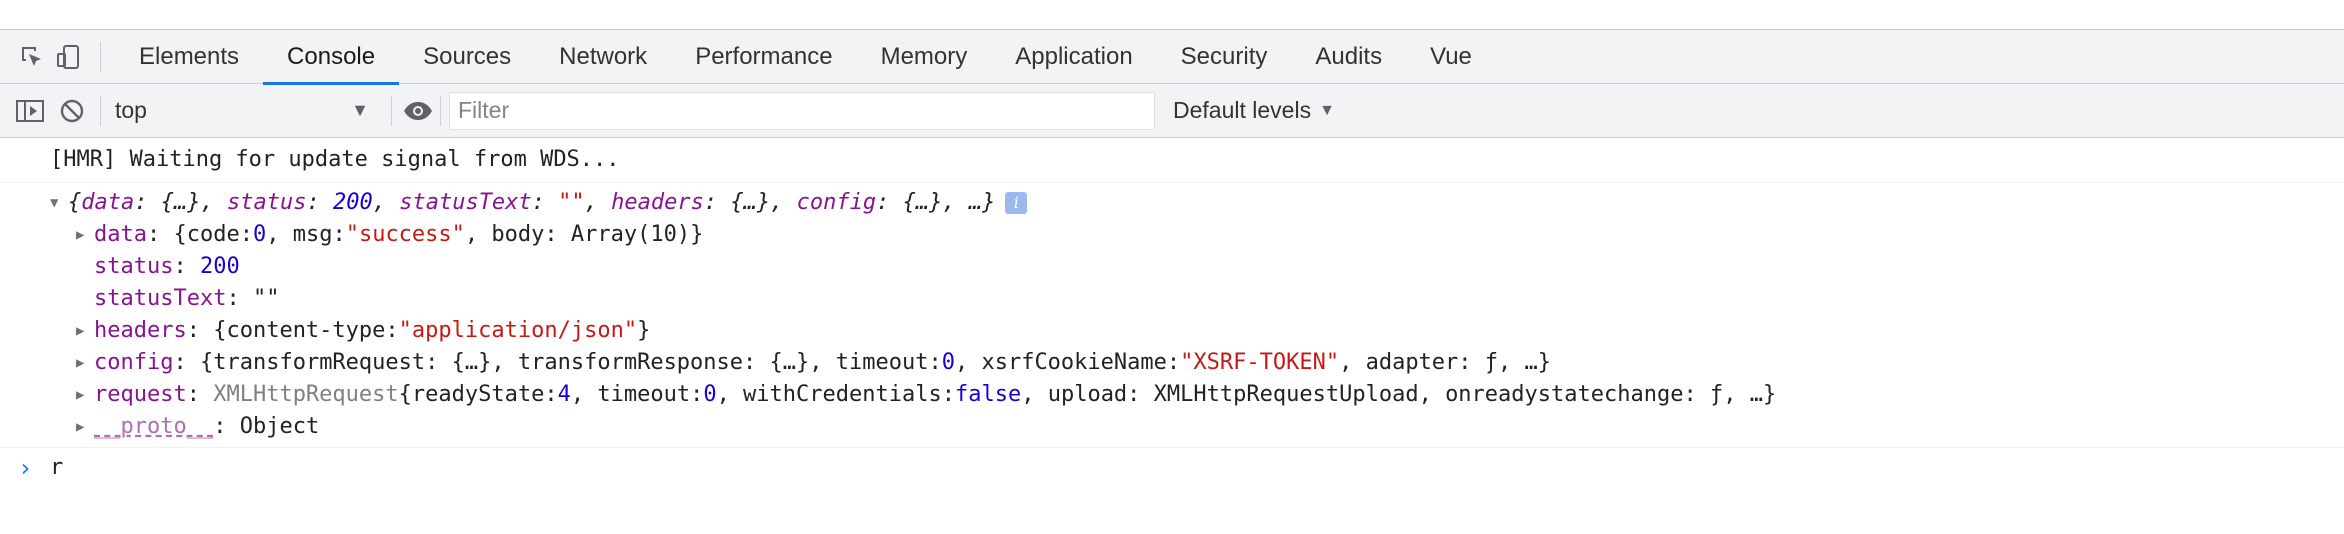 Image resolution: width=2344 pixels, height=534 pixels. What do you see at coordinates (167, 266) in the screenshot?
I see `property-row-status: status: 200` at bounding box center [167, 266].